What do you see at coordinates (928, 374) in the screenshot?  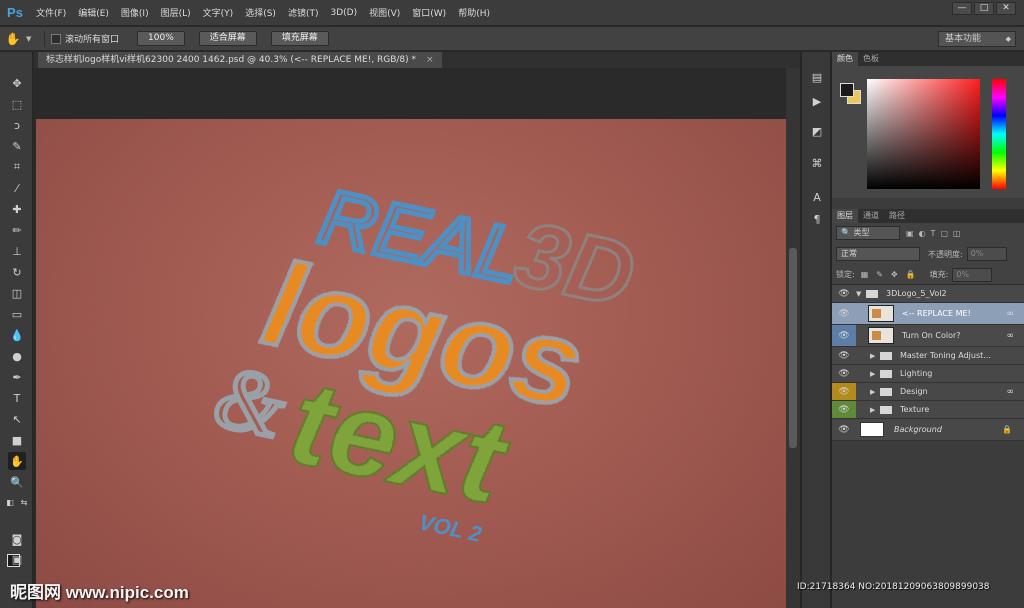 I see `layer-row-lighting: 👁 ▶ Lighting` at bounding box center [928, 374].